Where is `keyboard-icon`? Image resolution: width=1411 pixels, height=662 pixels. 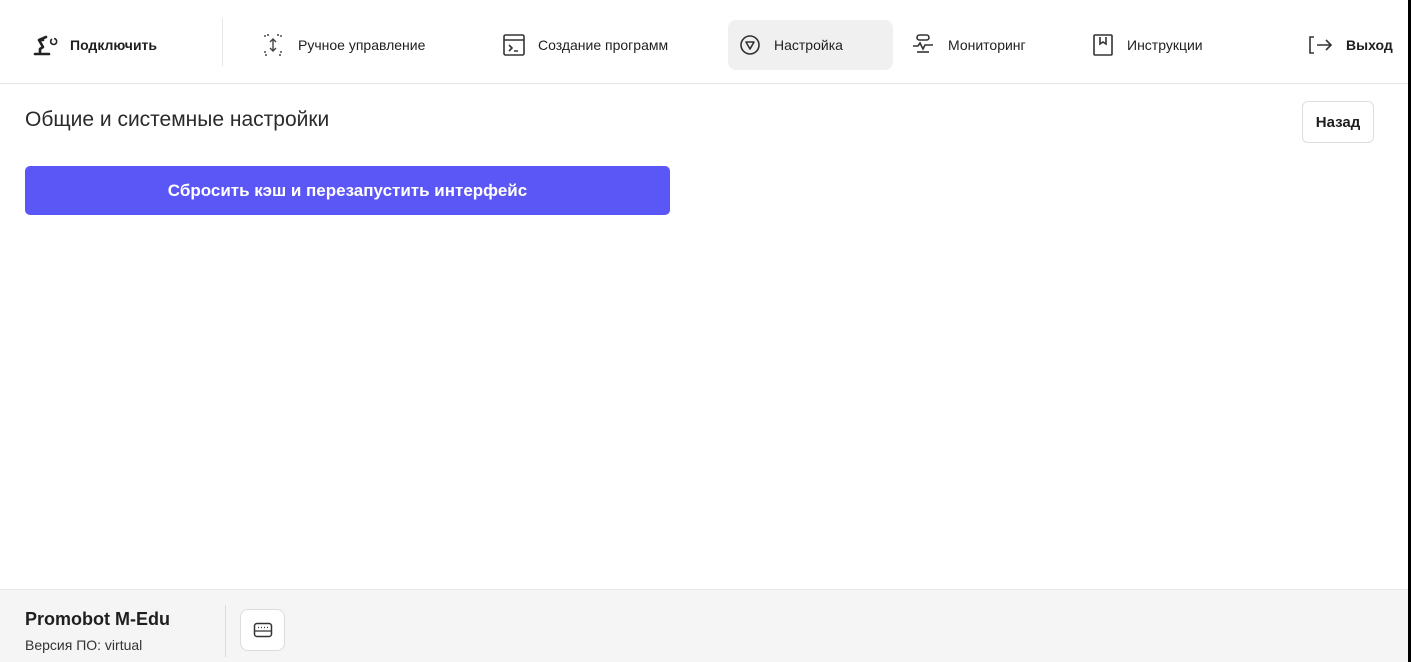
keyboard-icon is located at coordinates (262, 630).